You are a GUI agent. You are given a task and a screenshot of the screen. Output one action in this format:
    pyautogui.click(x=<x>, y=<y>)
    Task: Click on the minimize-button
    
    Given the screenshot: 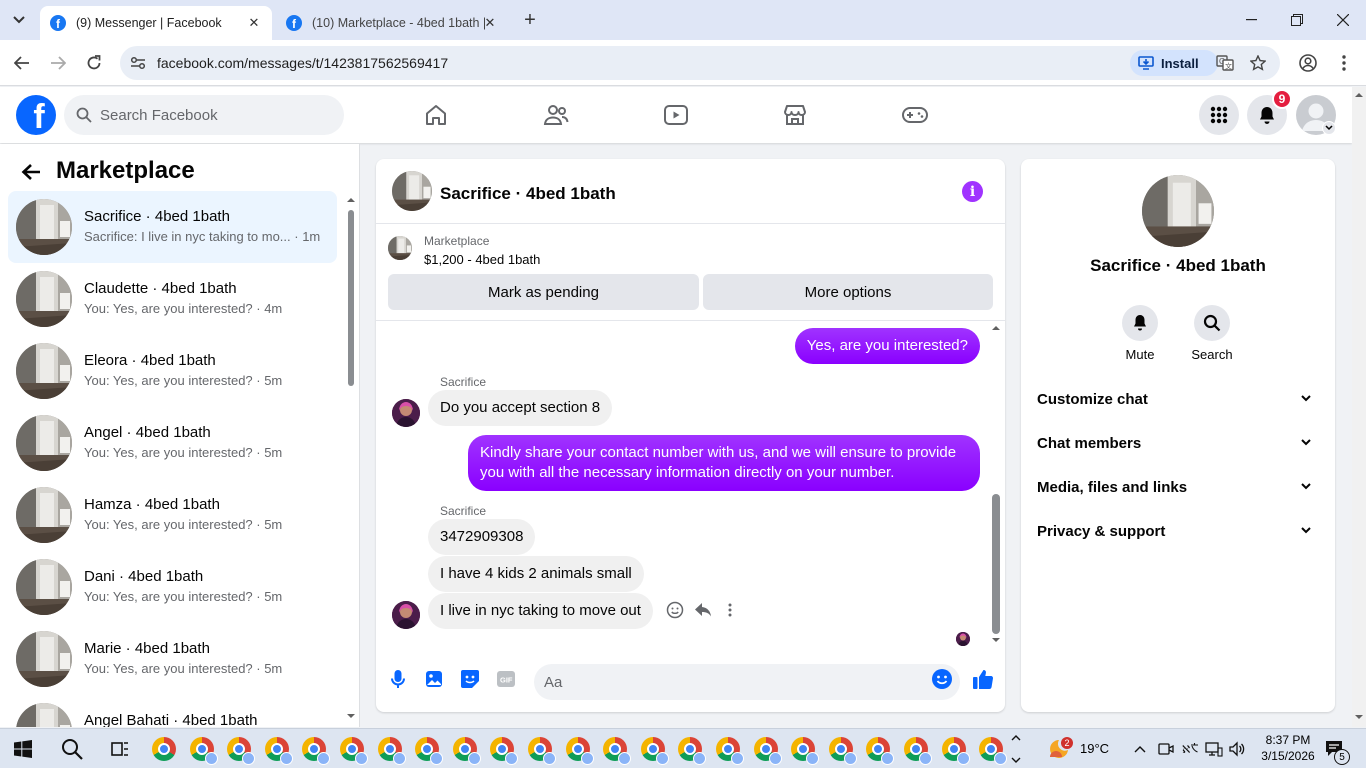 What is the action you would take?
    pyautogui.click(x=1251, y=20)
    